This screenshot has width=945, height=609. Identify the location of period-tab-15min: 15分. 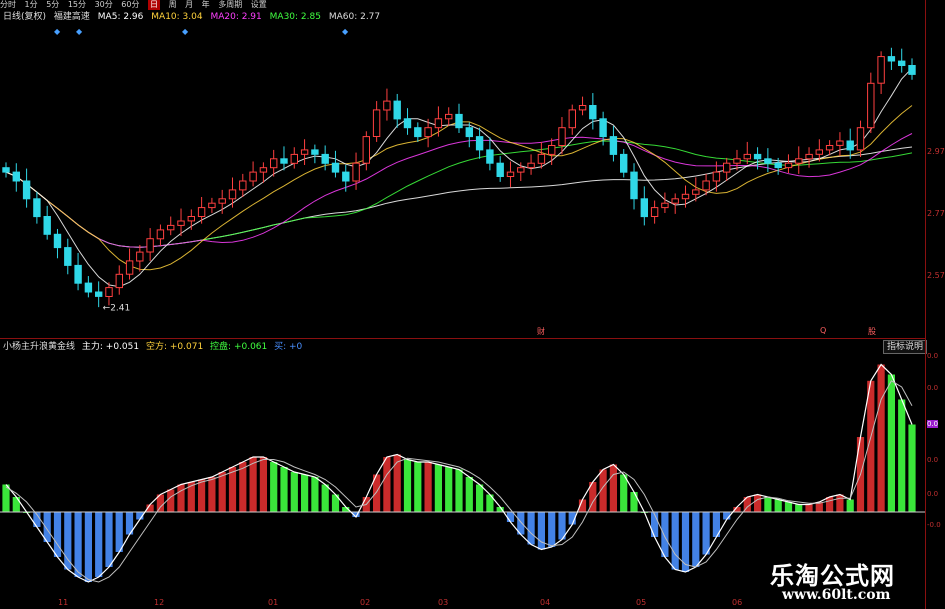
(77, 5).